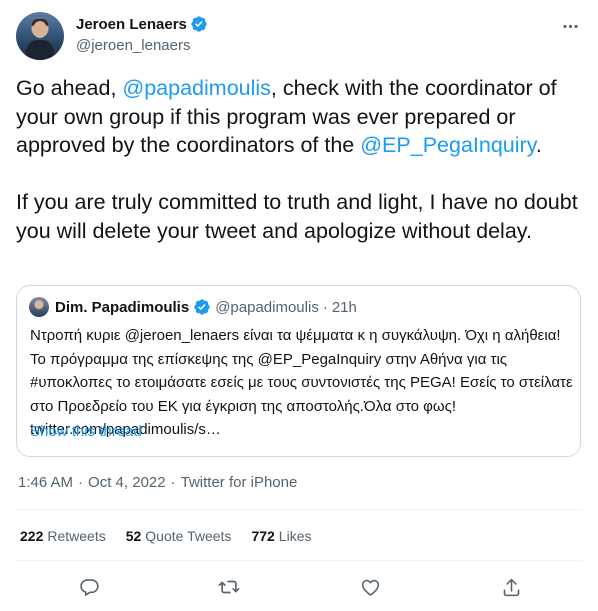  I want to click on retweets-count: 222, so click(32, 536).